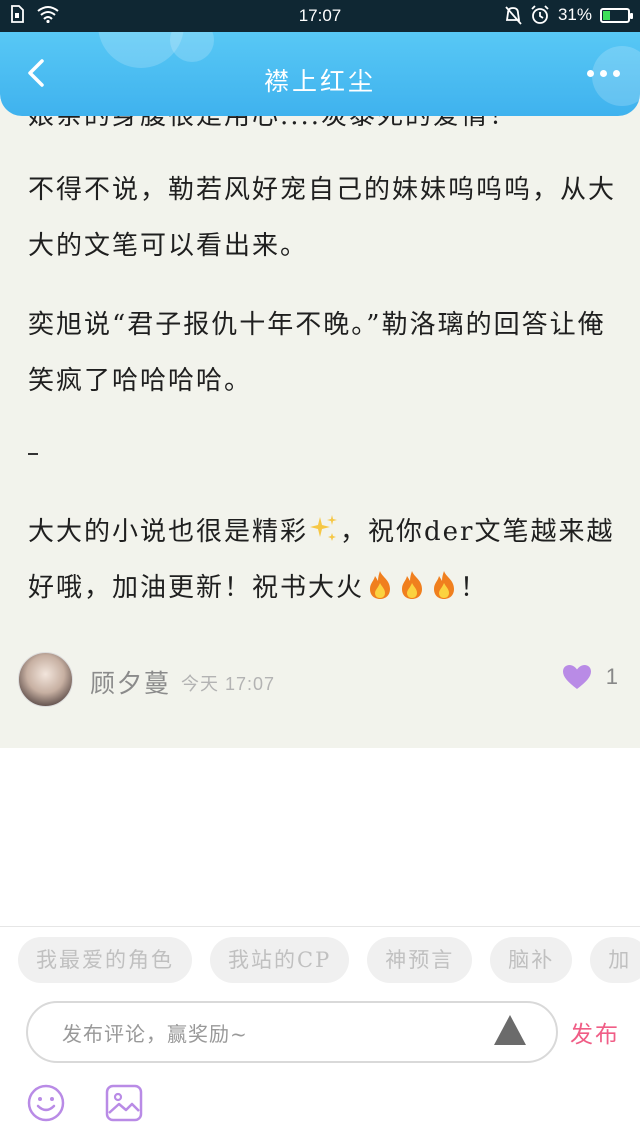  What do you see at coordinates (611, 676) in the screenshot?
I see `like-count: 1` at bounding box center [611, 676].